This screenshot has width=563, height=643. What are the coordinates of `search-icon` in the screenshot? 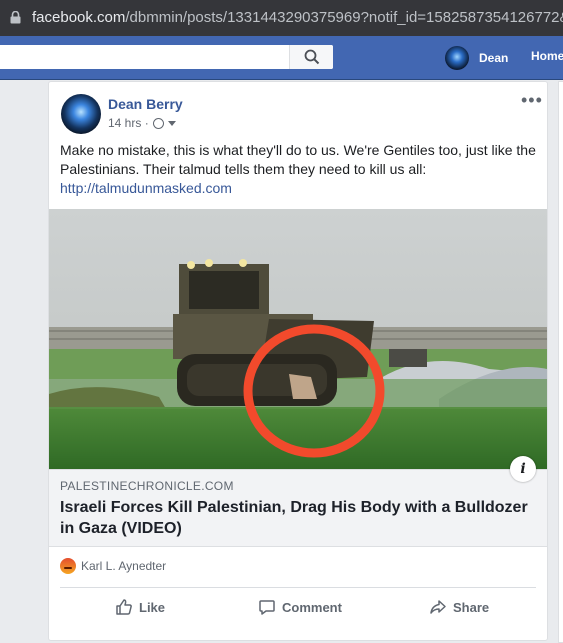 It's located at (312, 57).